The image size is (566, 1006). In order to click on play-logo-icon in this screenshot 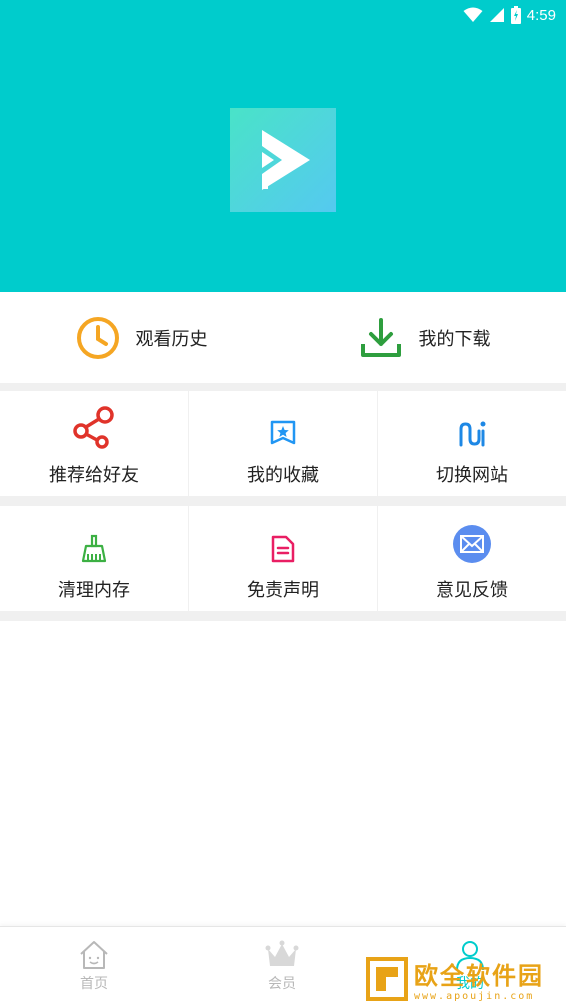, I will do `click(286, 160)`.